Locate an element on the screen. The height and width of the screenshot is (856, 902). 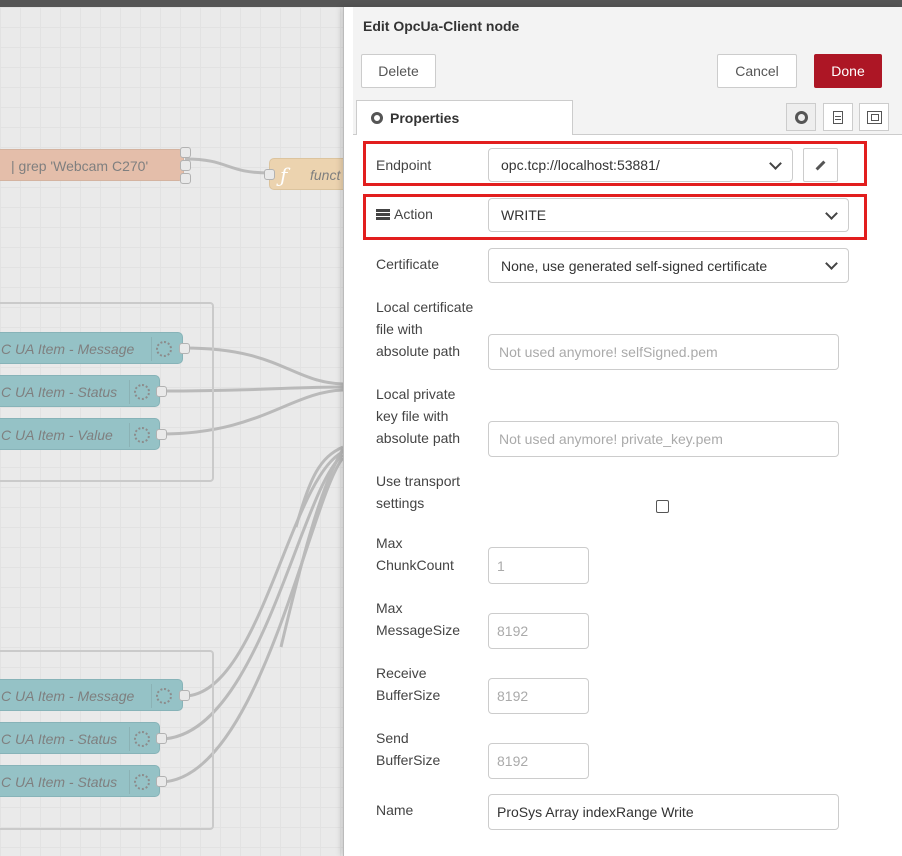
document-icon is located at coordinates (838, 117).